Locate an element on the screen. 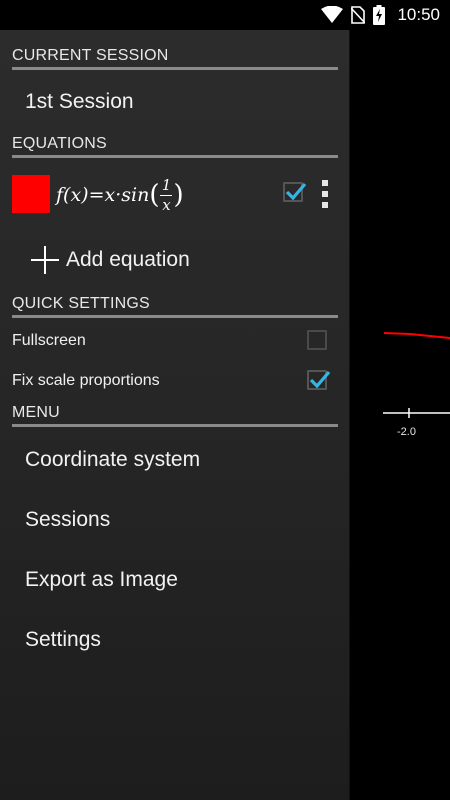 Image resolution: width=450 pixels, height=800 pixels. menu-item-settings: Settings is located at coordinates (63, 640).